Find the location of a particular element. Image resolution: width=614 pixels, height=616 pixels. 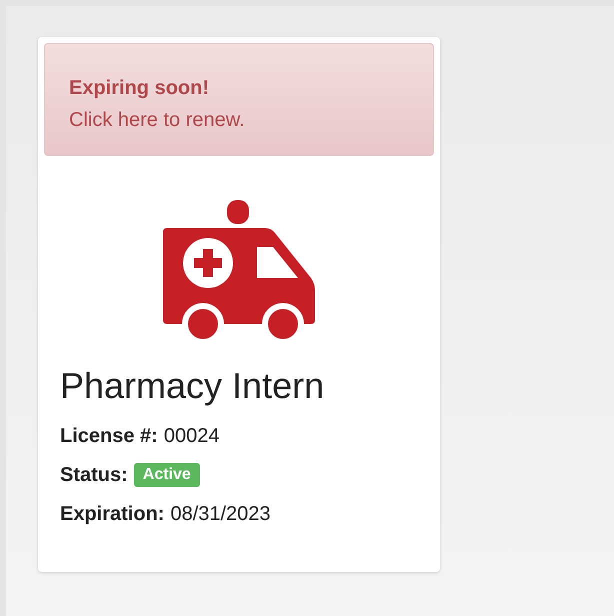

alert-title: Expiring soon! is located at coordinates (139, 88).